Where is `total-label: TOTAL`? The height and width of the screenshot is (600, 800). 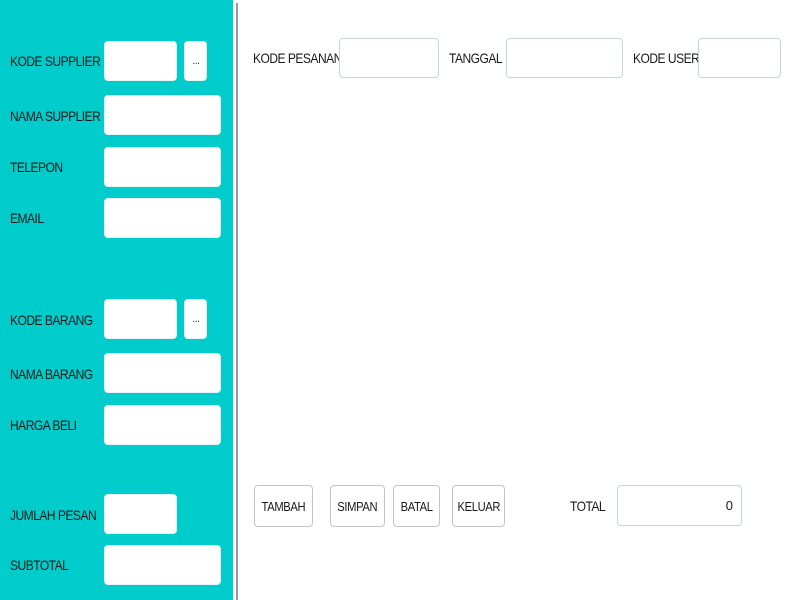
total-label: TOTAL is located at coordinates (588, 506).